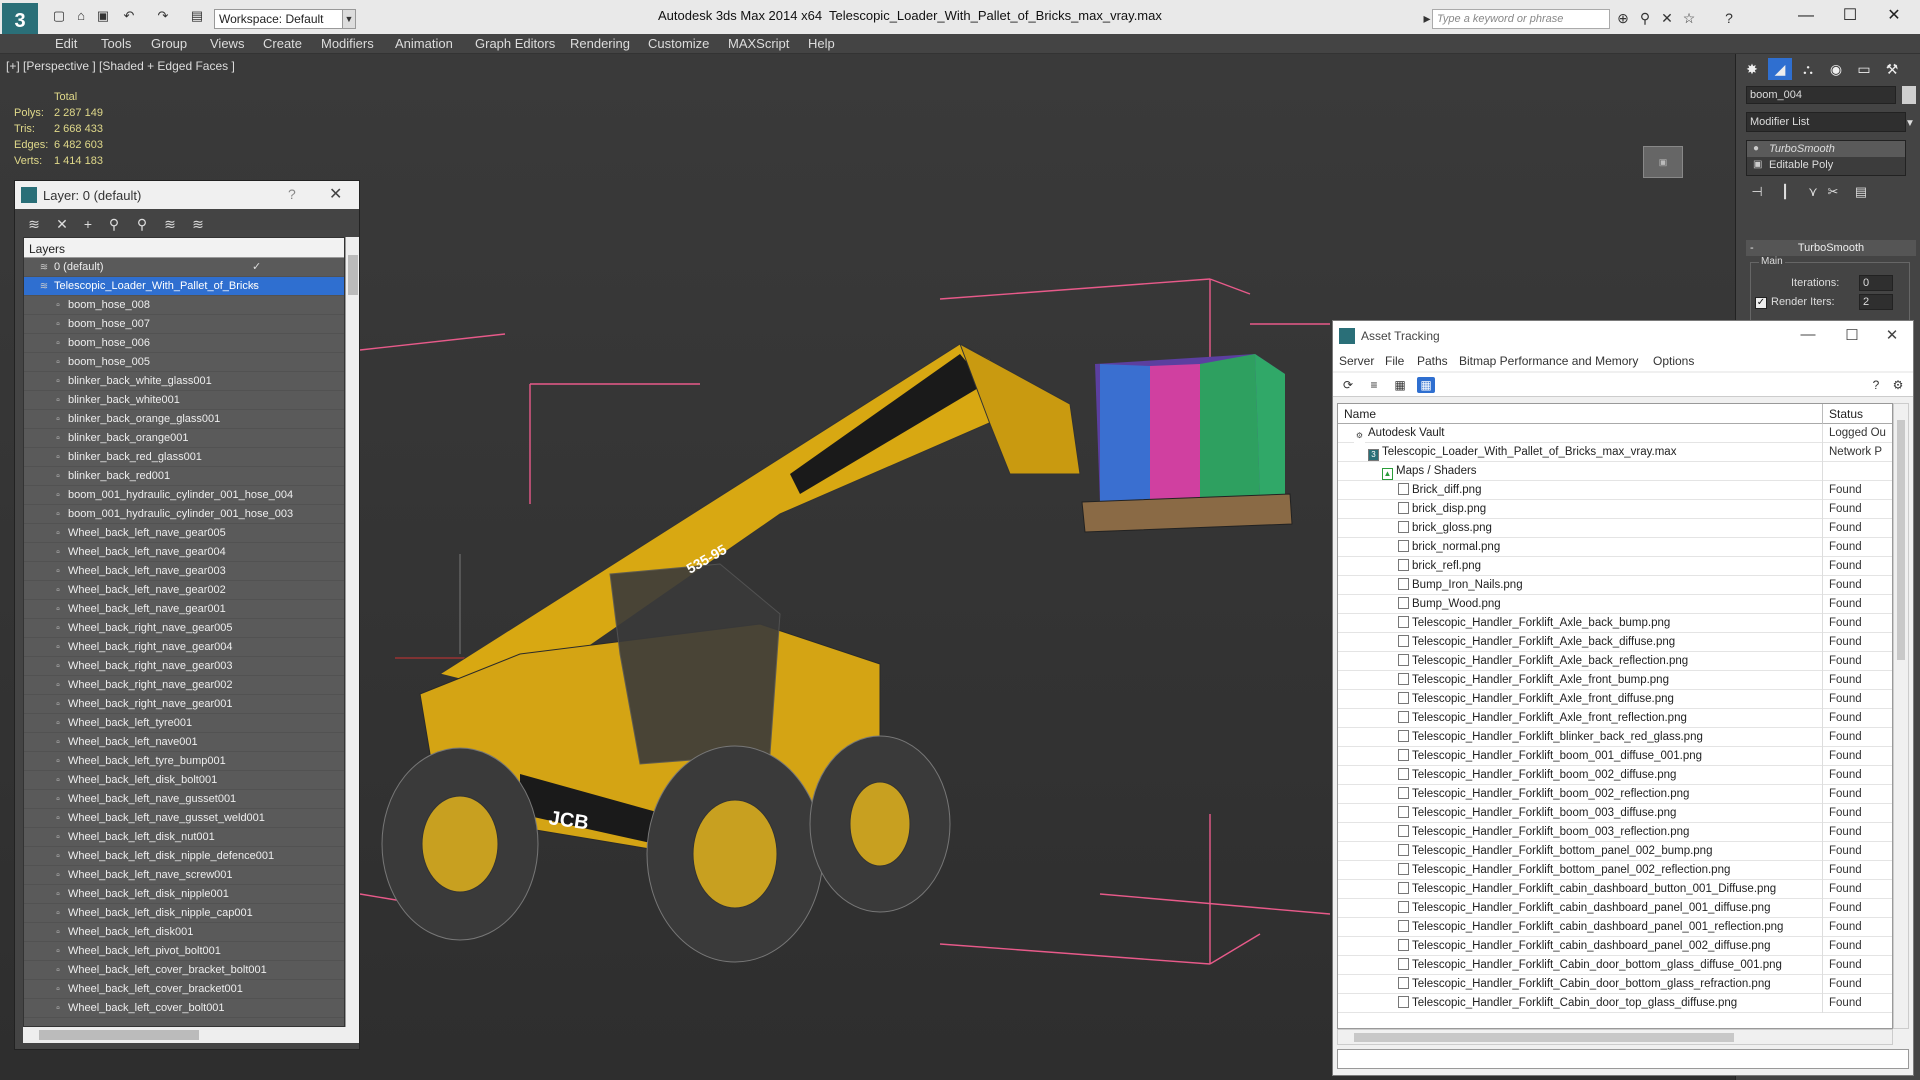 The height and width of the screenshot is (1080, 1920). What do you see at coordinates (1876, 302) in the screenshot?
I see `render-iters-spinner: 2` at bounding box center [1876, 302].